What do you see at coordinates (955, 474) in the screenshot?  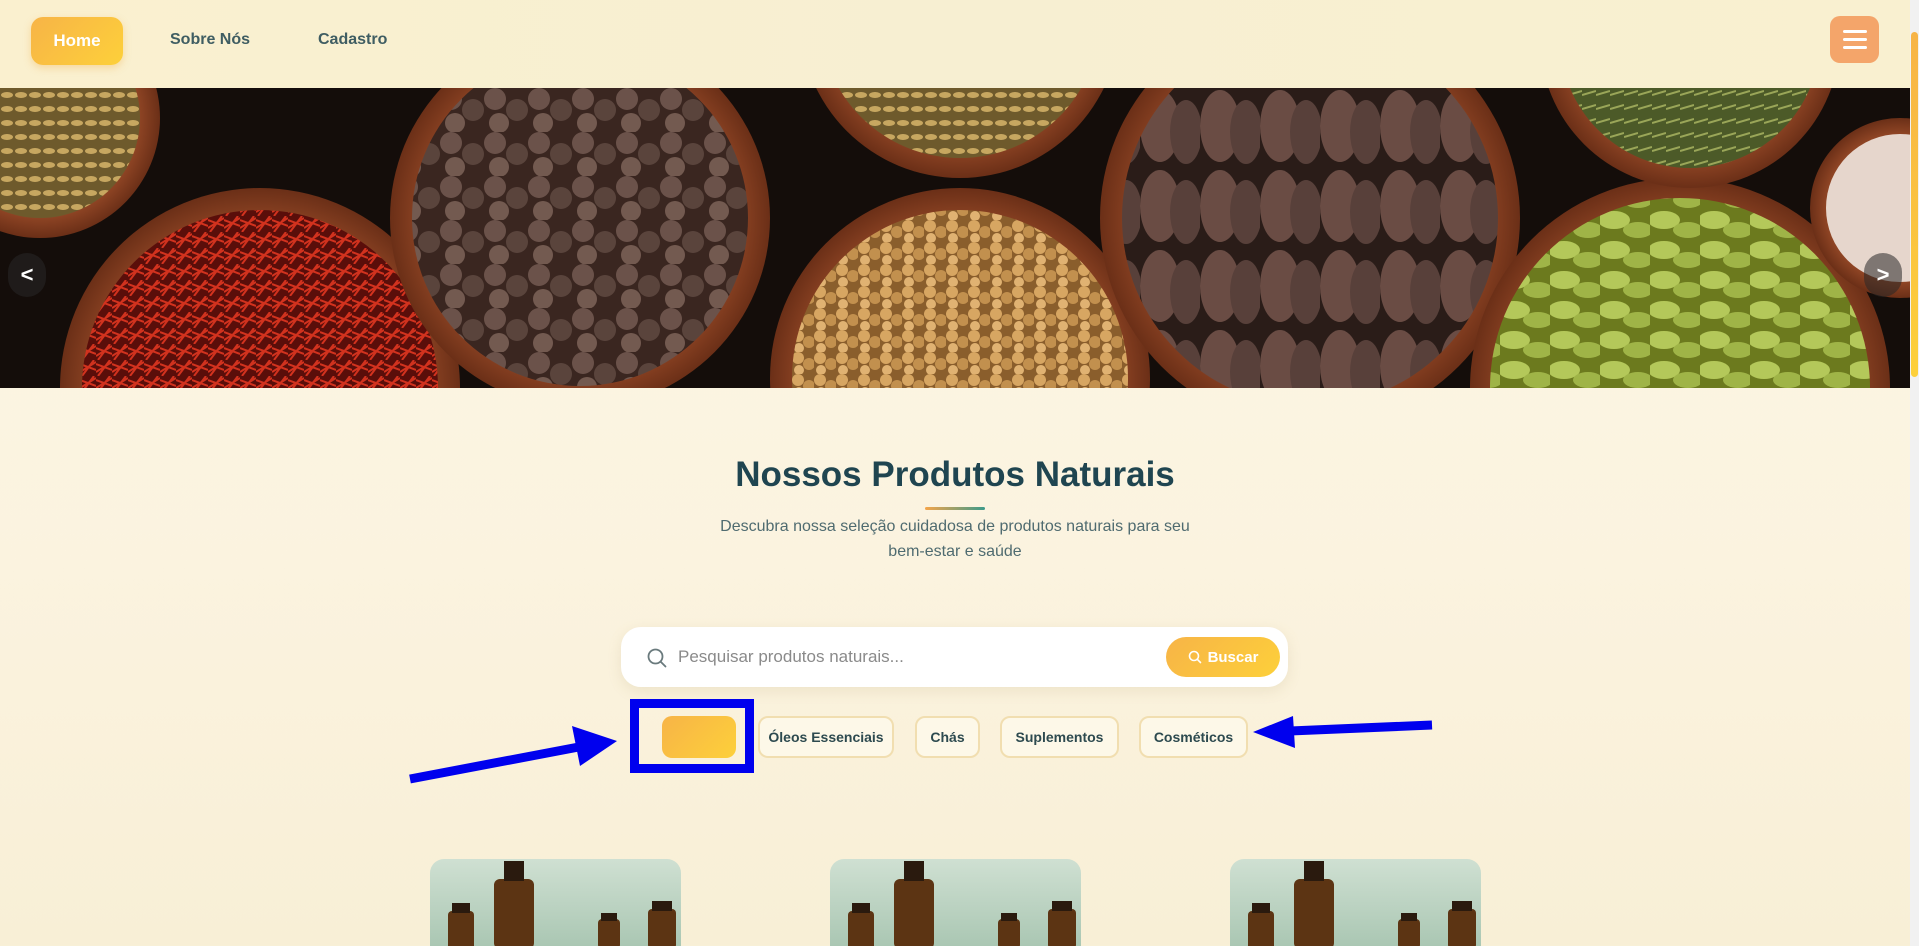 I see `products-title: Nossos Produtos Naturais` at bounding box center [955, 474].